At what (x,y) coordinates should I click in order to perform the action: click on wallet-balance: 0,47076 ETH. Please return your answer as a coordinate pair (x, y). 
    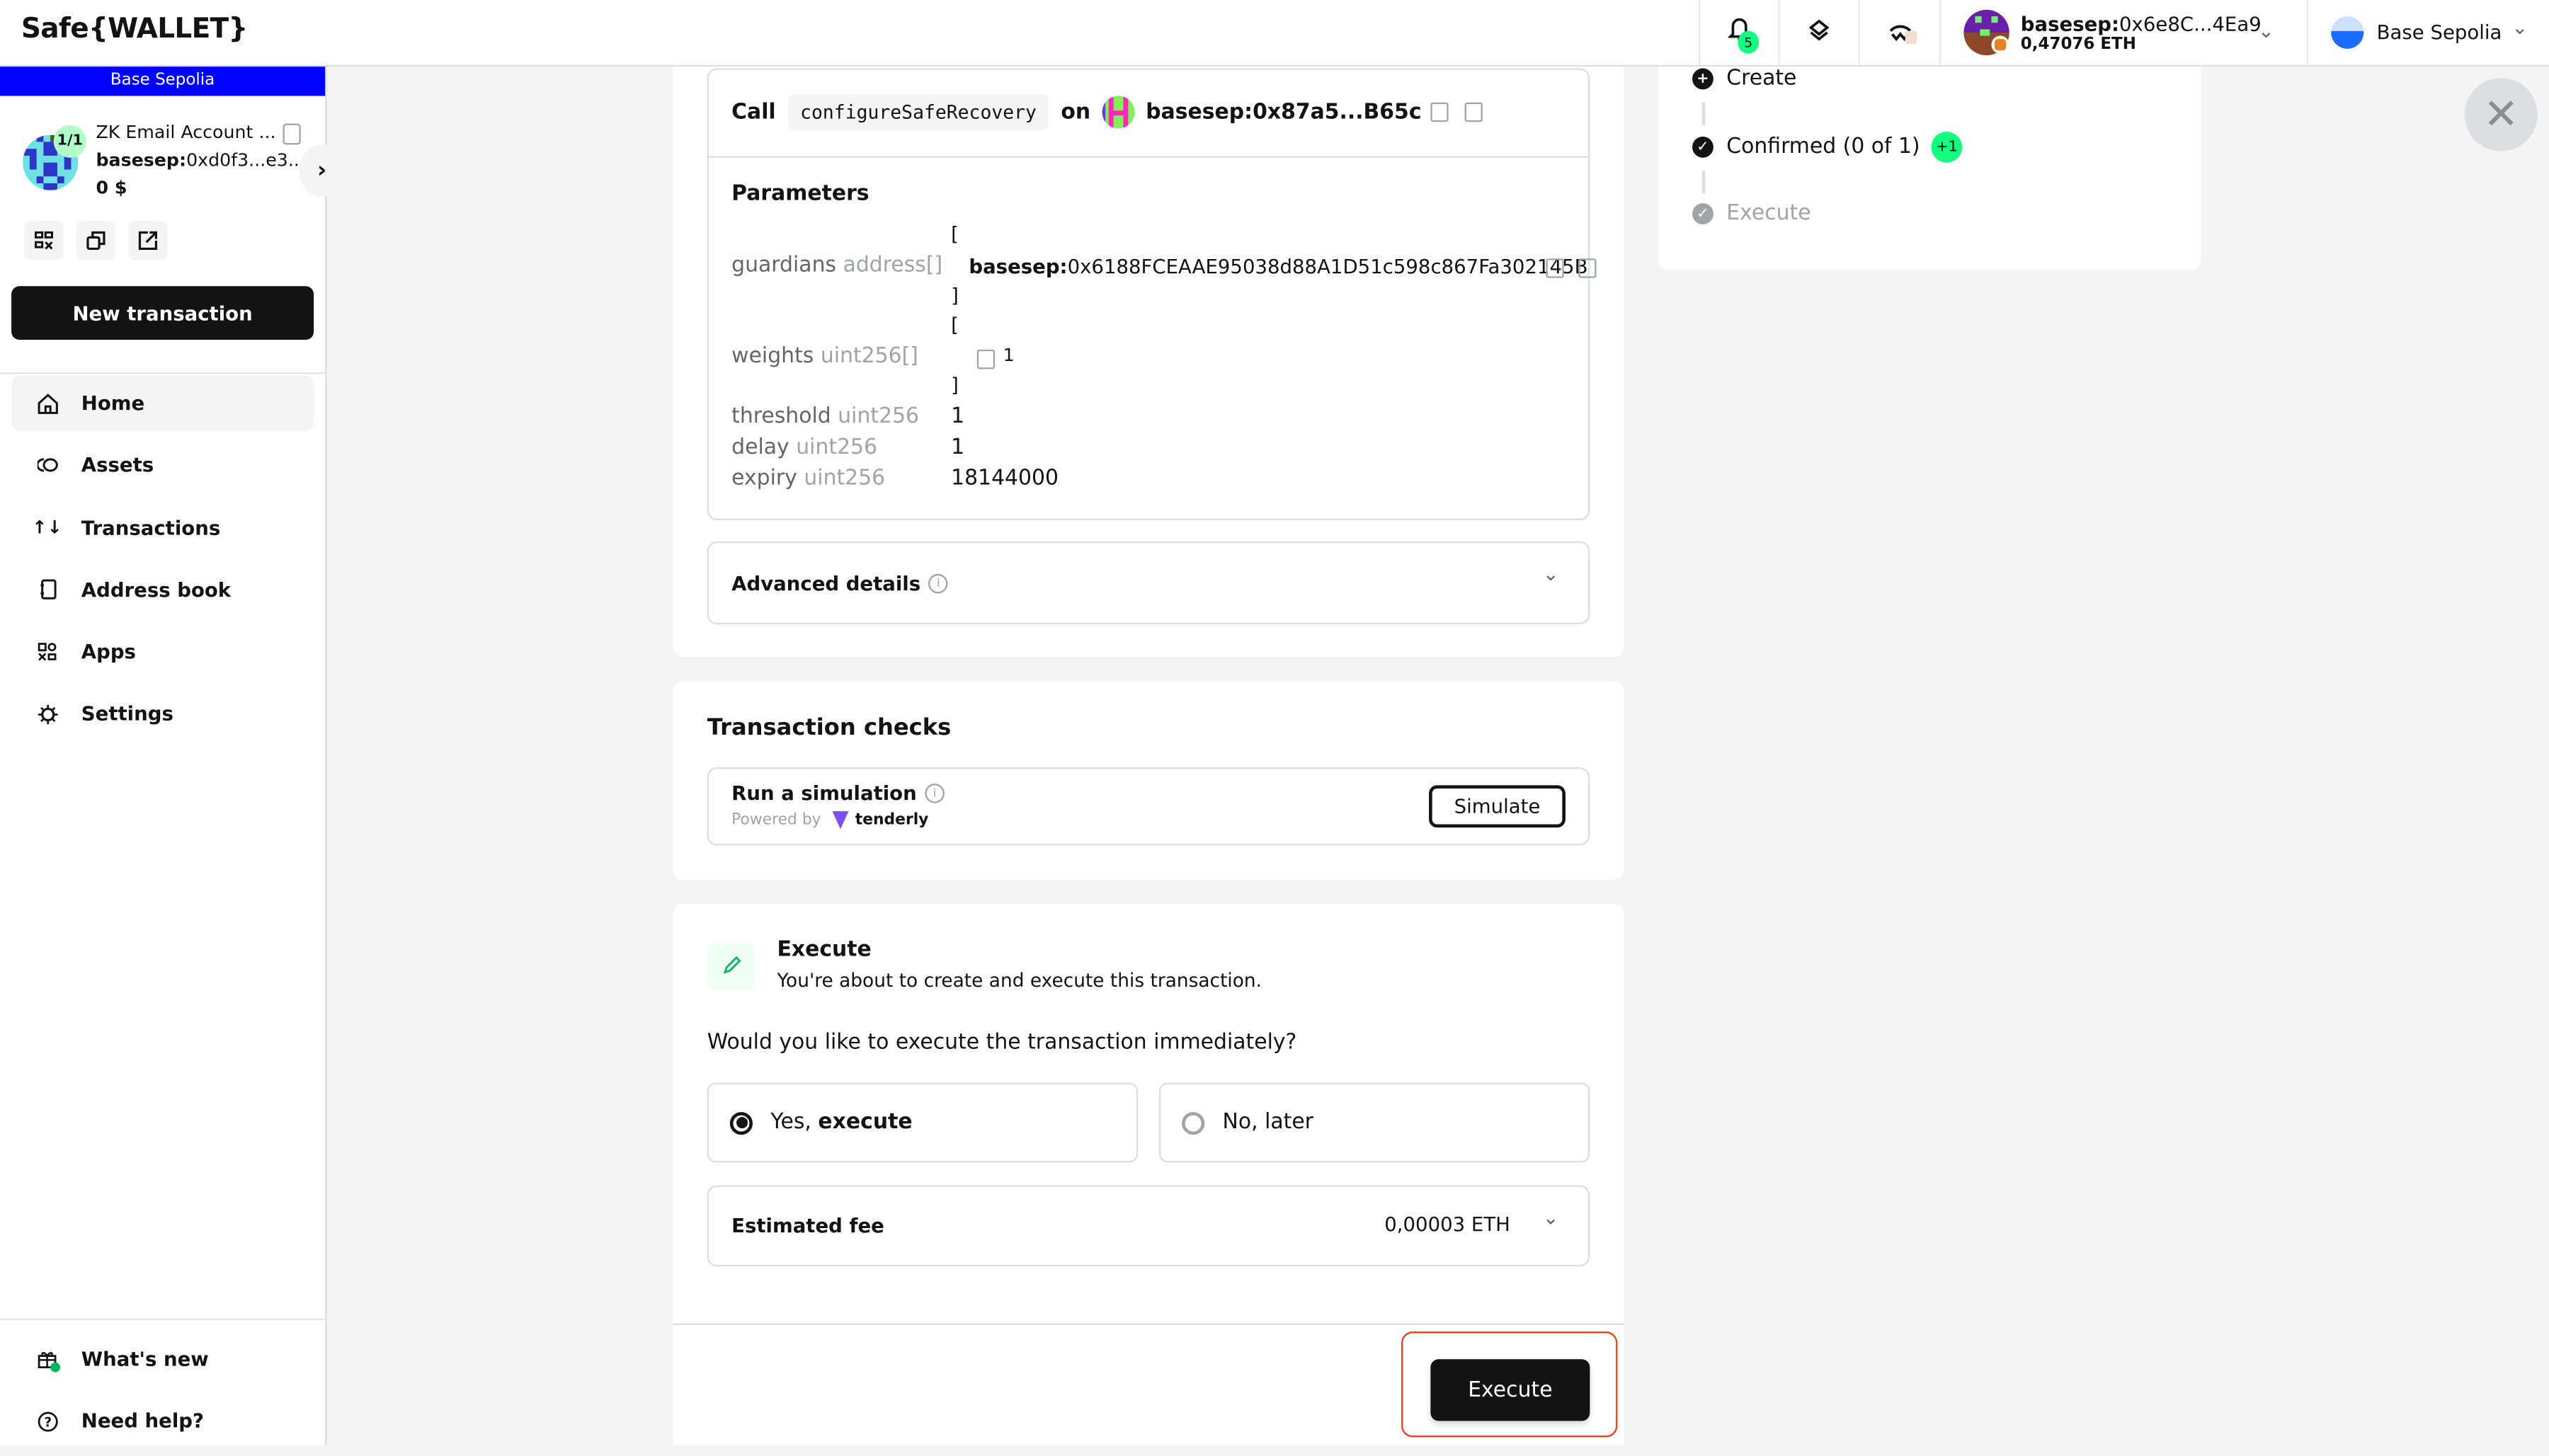
    Looking at the image, I should click on (2078, 44).